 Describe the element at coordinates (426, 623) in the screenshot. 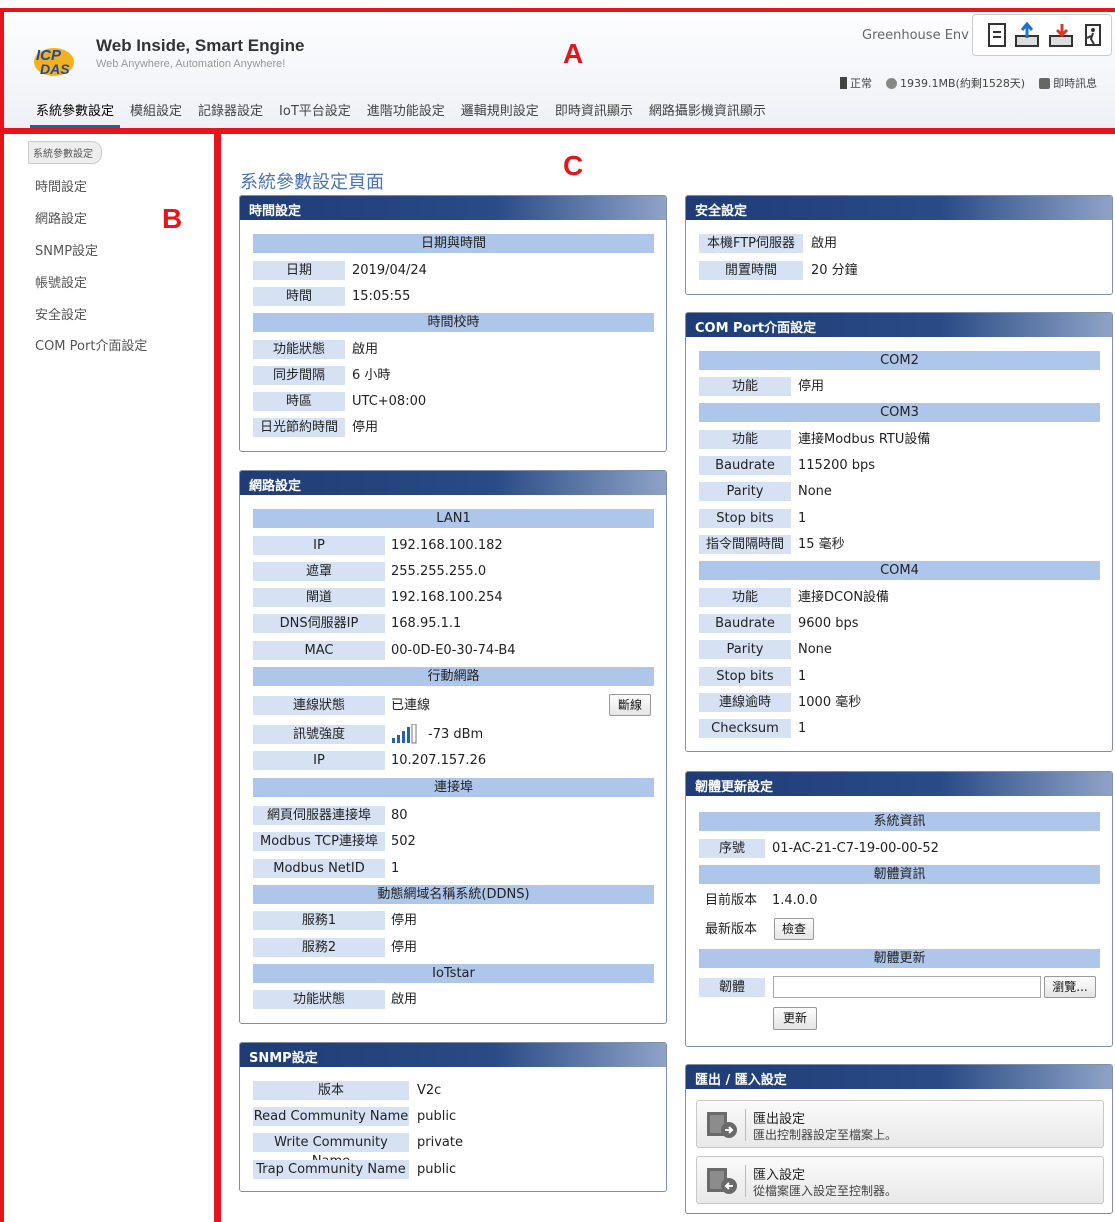

I see `value: 168.95.1.1` at that location.